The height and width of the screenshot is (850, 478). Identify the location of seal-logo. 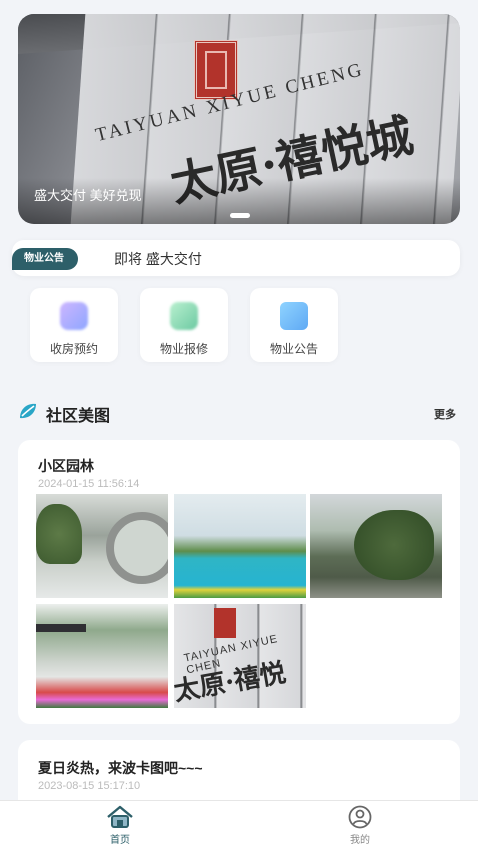
(225, 623).